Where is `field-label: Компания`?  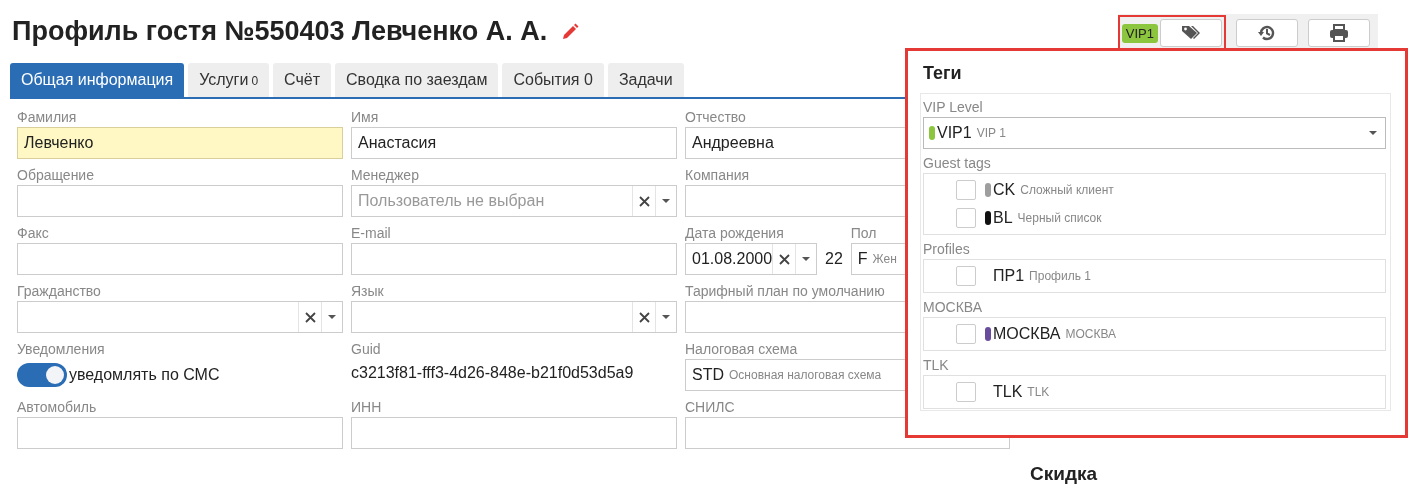 field-label: Компания is located at coordinates (718, 175).